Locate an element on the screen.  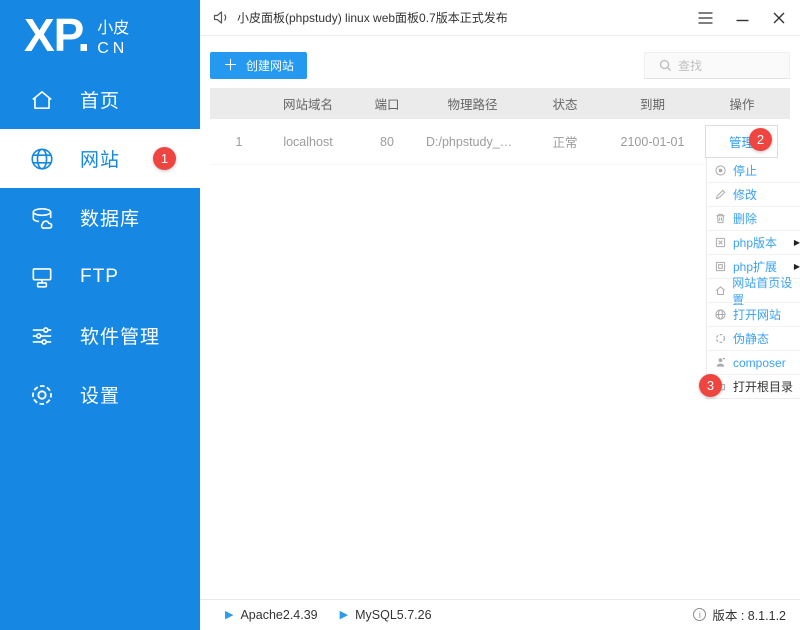
sidebar-item-database: 数据库 is located at coordinates (100, 217).